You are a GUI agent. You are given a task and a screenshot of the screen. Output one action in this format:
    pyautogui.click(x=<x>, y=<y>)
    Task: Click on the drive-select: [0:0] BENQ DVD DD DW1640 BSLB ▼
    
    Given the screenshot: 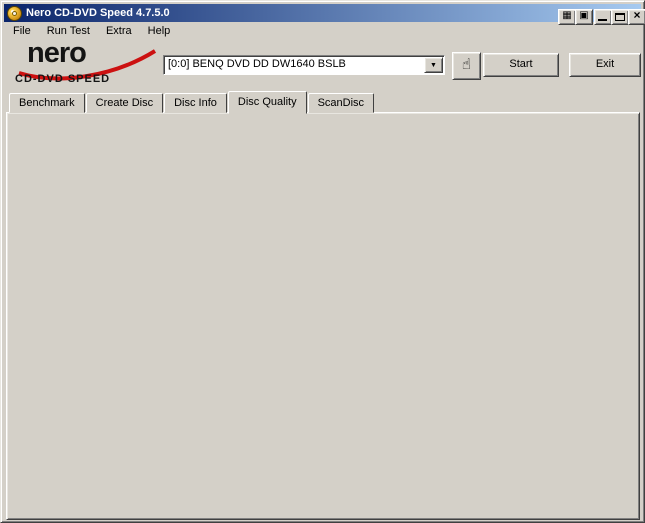 What is the action you would take?
    pyautogui.click(x=304, y=65)
    